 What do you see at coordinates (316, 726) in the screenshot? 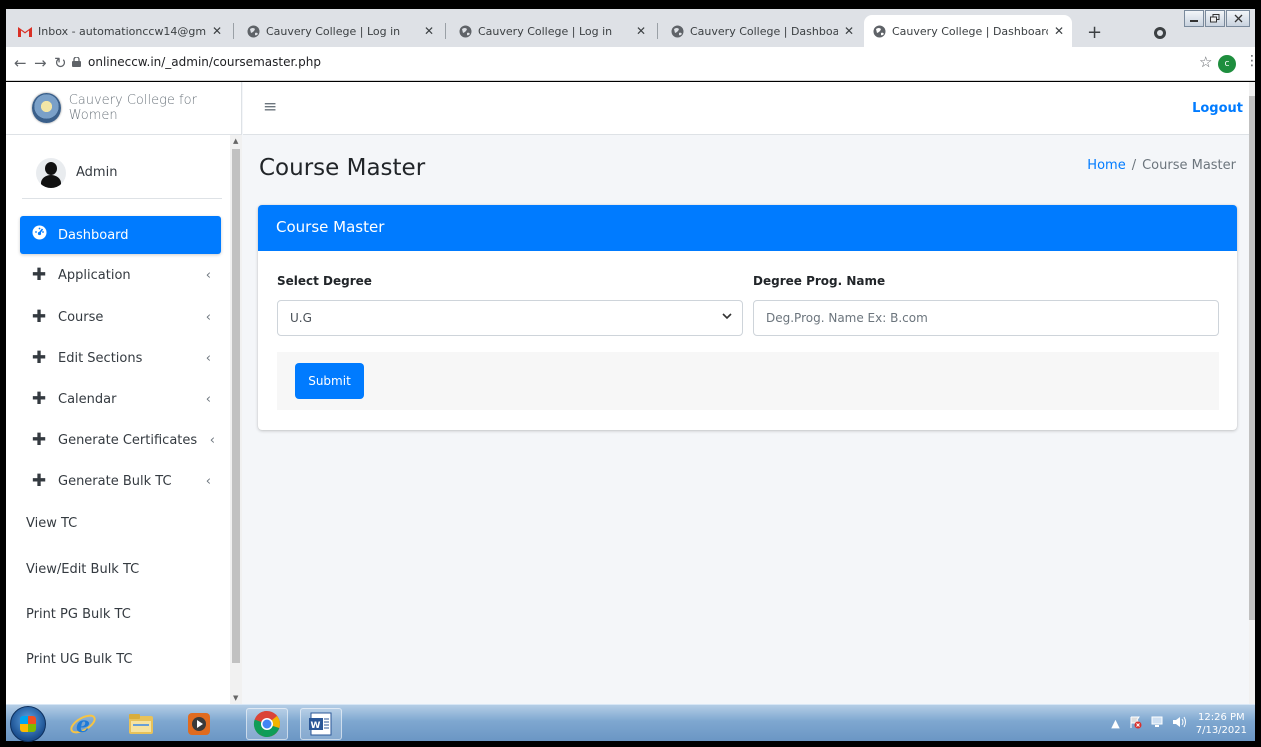
I see `svg-text: W` at bounding box center [316, 726].